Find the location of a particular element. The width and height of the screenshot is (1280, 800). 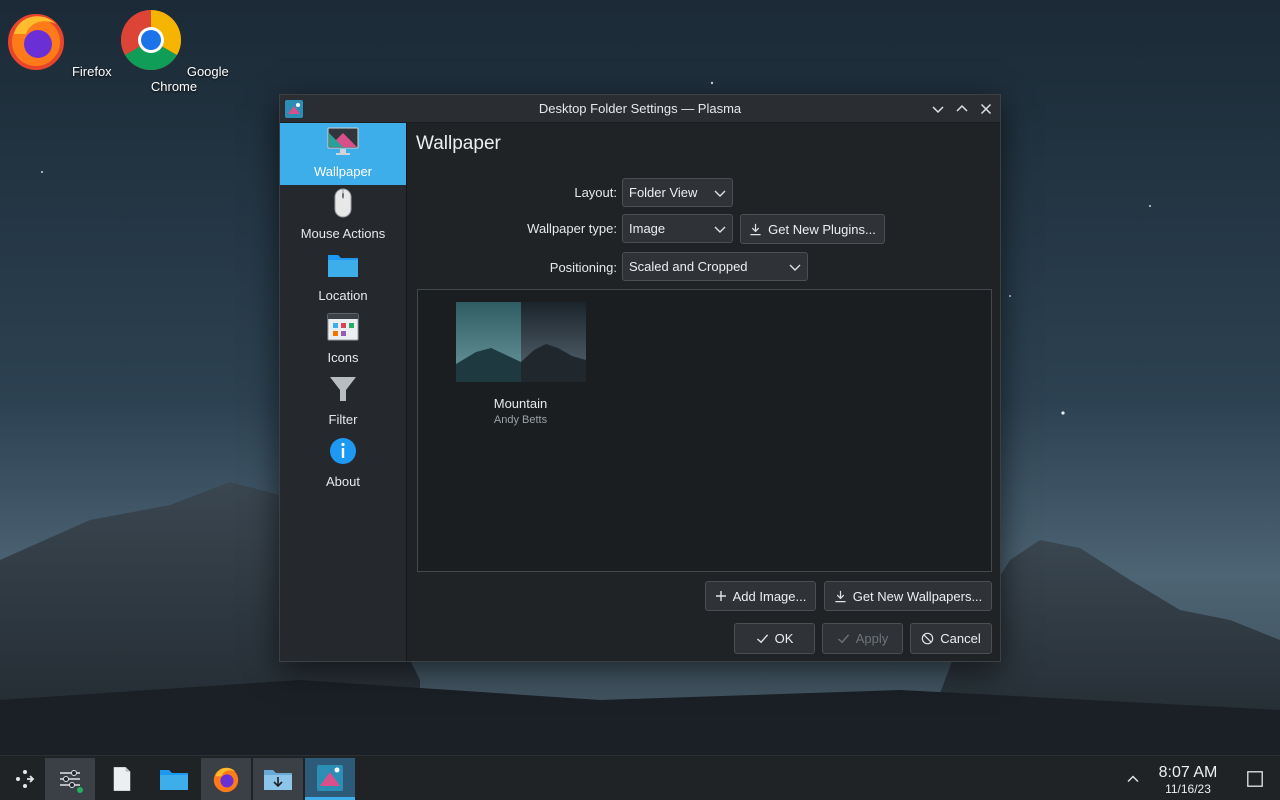

sidebar-item-label: Location is located at coordinates (343, 295).